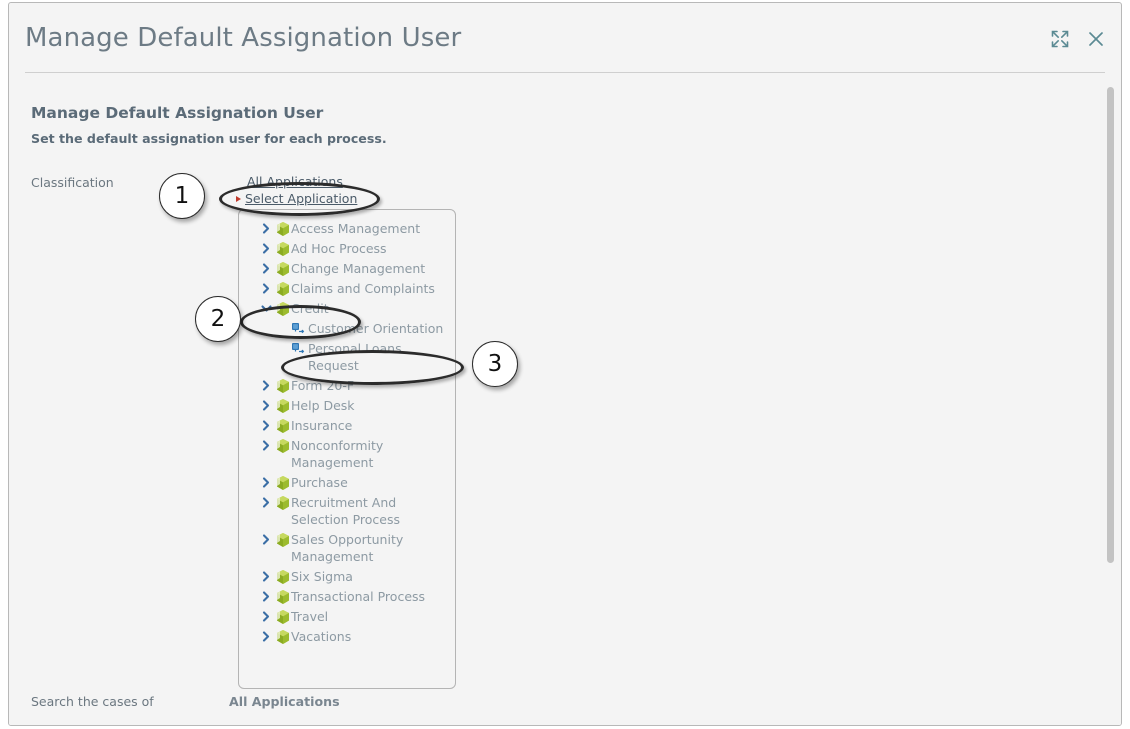 The height and width of the screenshot is (729, 1130). I want to click on tree-node-label: Insurance, so click(322, 425).